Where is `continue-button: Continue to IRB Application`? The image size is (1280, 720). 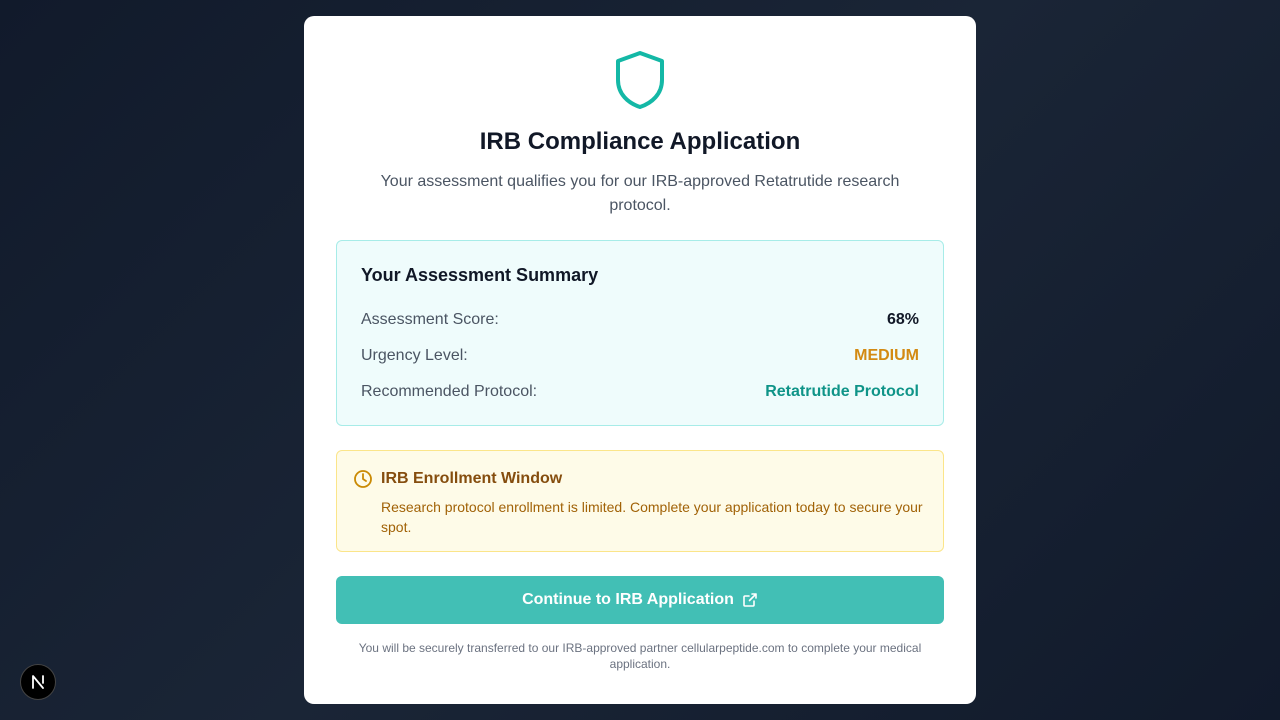 continue-button: Continue to IRB Application is located at coordinates (640, 600).